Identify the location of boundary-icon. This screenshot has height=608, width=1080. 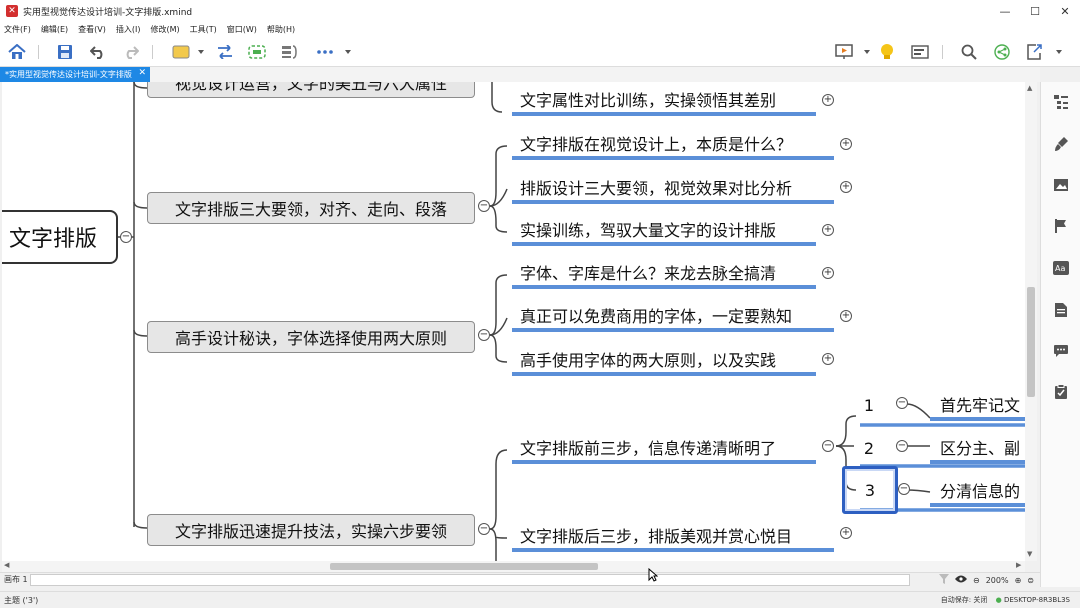
(257, 52).